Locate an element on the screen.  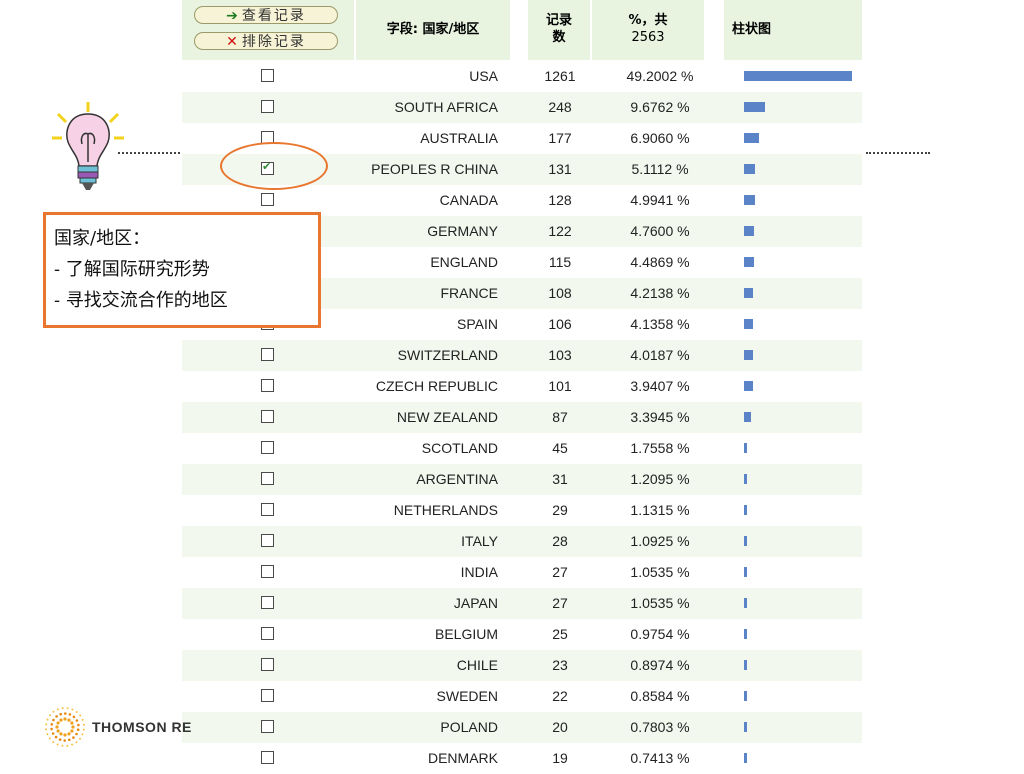
country-name: USA is located at coordinates (483, 76).